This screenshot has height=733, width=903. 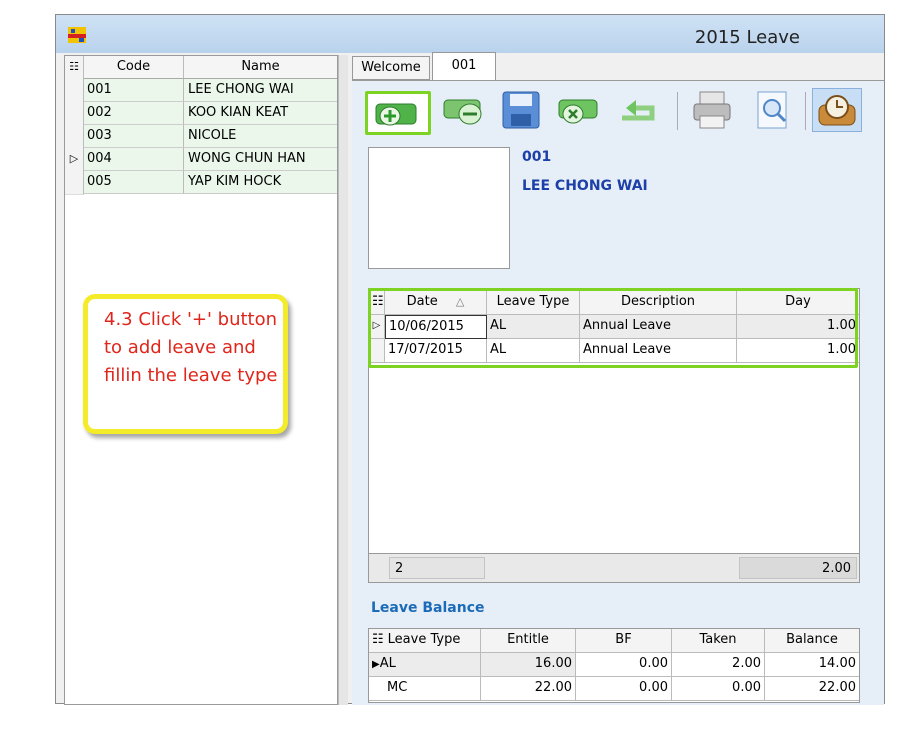 What do you see at coordinates (428, 608) in the screenshot?
I see `leave-balance-title: Leave Balance` at bounding box center [428, 608].